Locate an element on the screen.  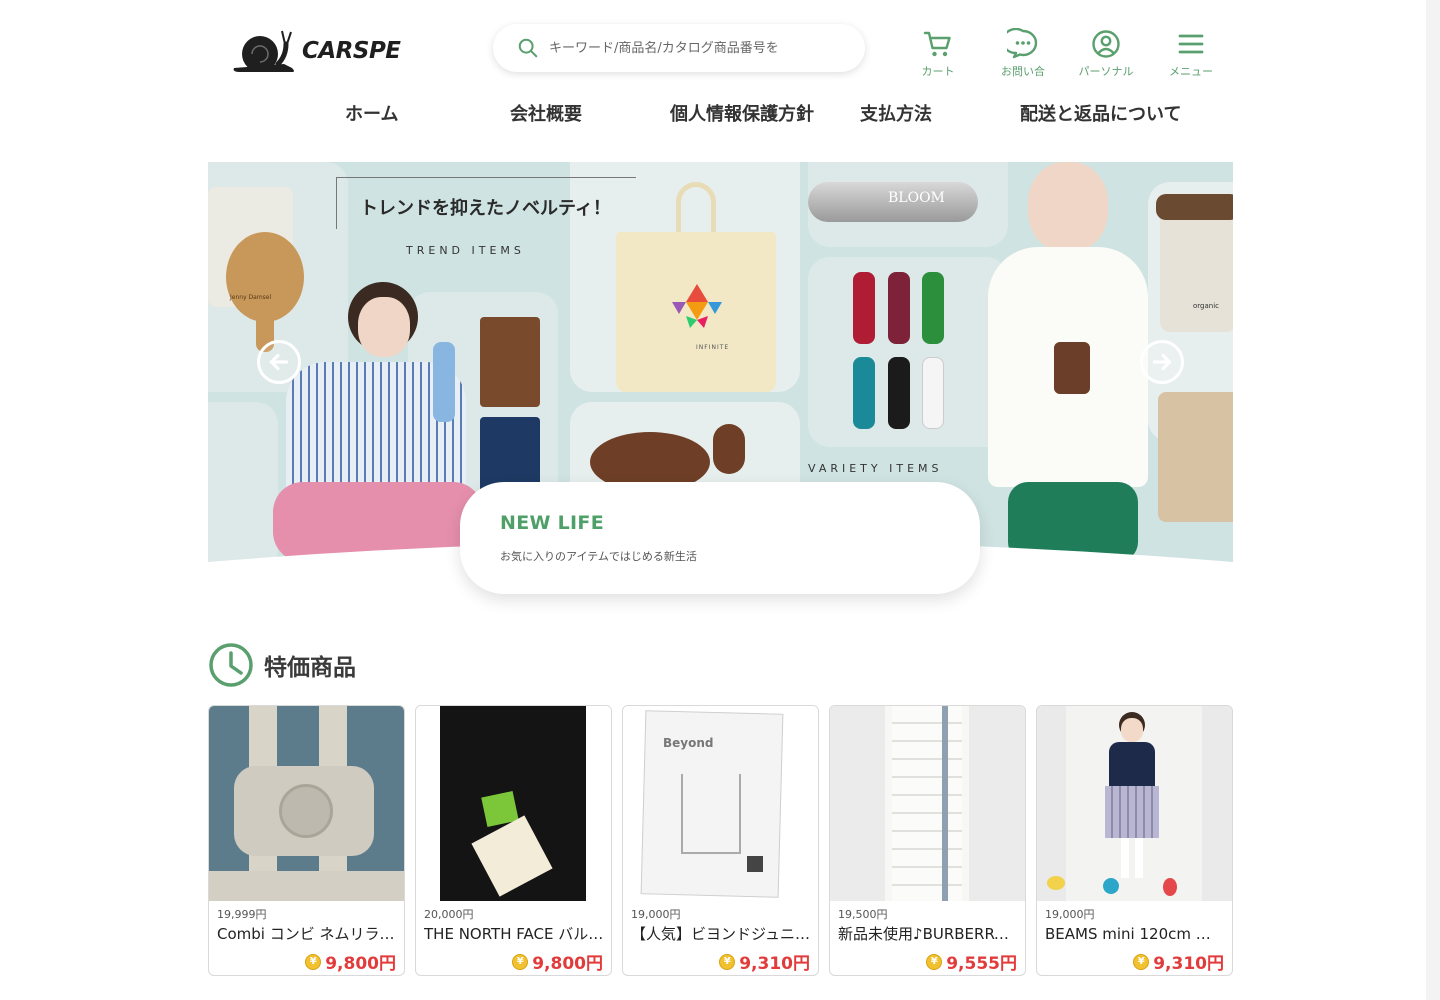
hero-caption-card: NEW LIFE お気に入りのアイテムではじめる新生活 is located at coordinates (720, 538).